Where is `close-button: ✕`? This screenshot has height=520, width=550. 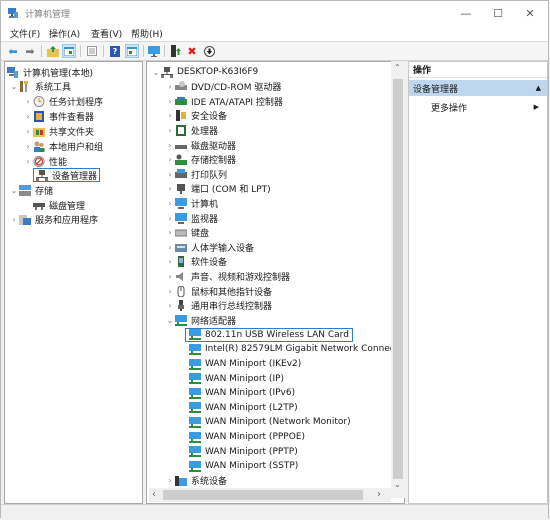
close-button: ✕ is located at coordinates (530, 13).